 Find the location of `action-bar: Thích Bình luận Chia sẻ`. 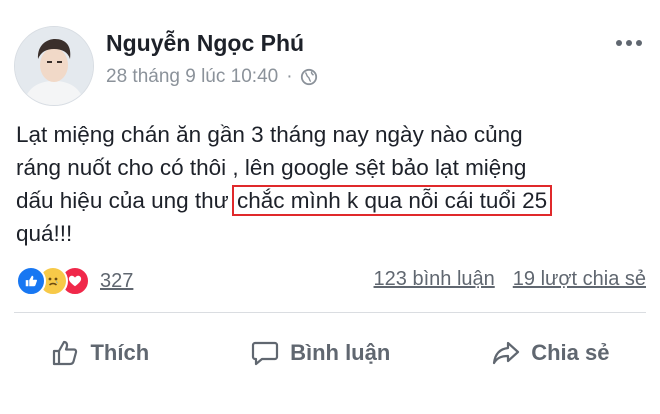

action-bar: Thích Bình luận Chia sẻ is located at coordinates (330, 353).